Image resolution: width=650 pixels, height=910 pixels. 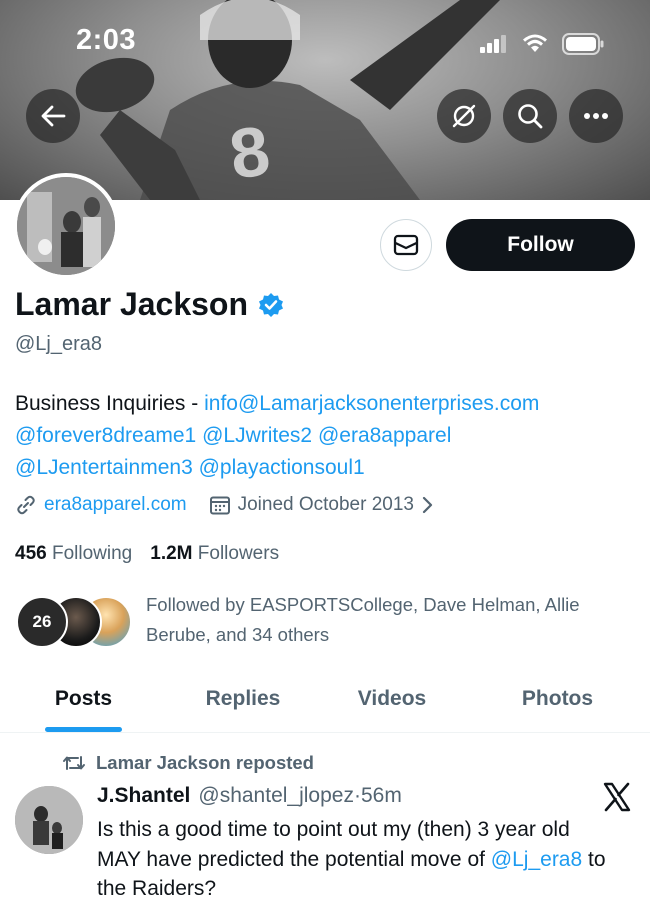 What do you see at coordinates (110, 403) in the screenshot?
I see `bio-prefix: Business Inquiries -` at bounding box center [110, 403].